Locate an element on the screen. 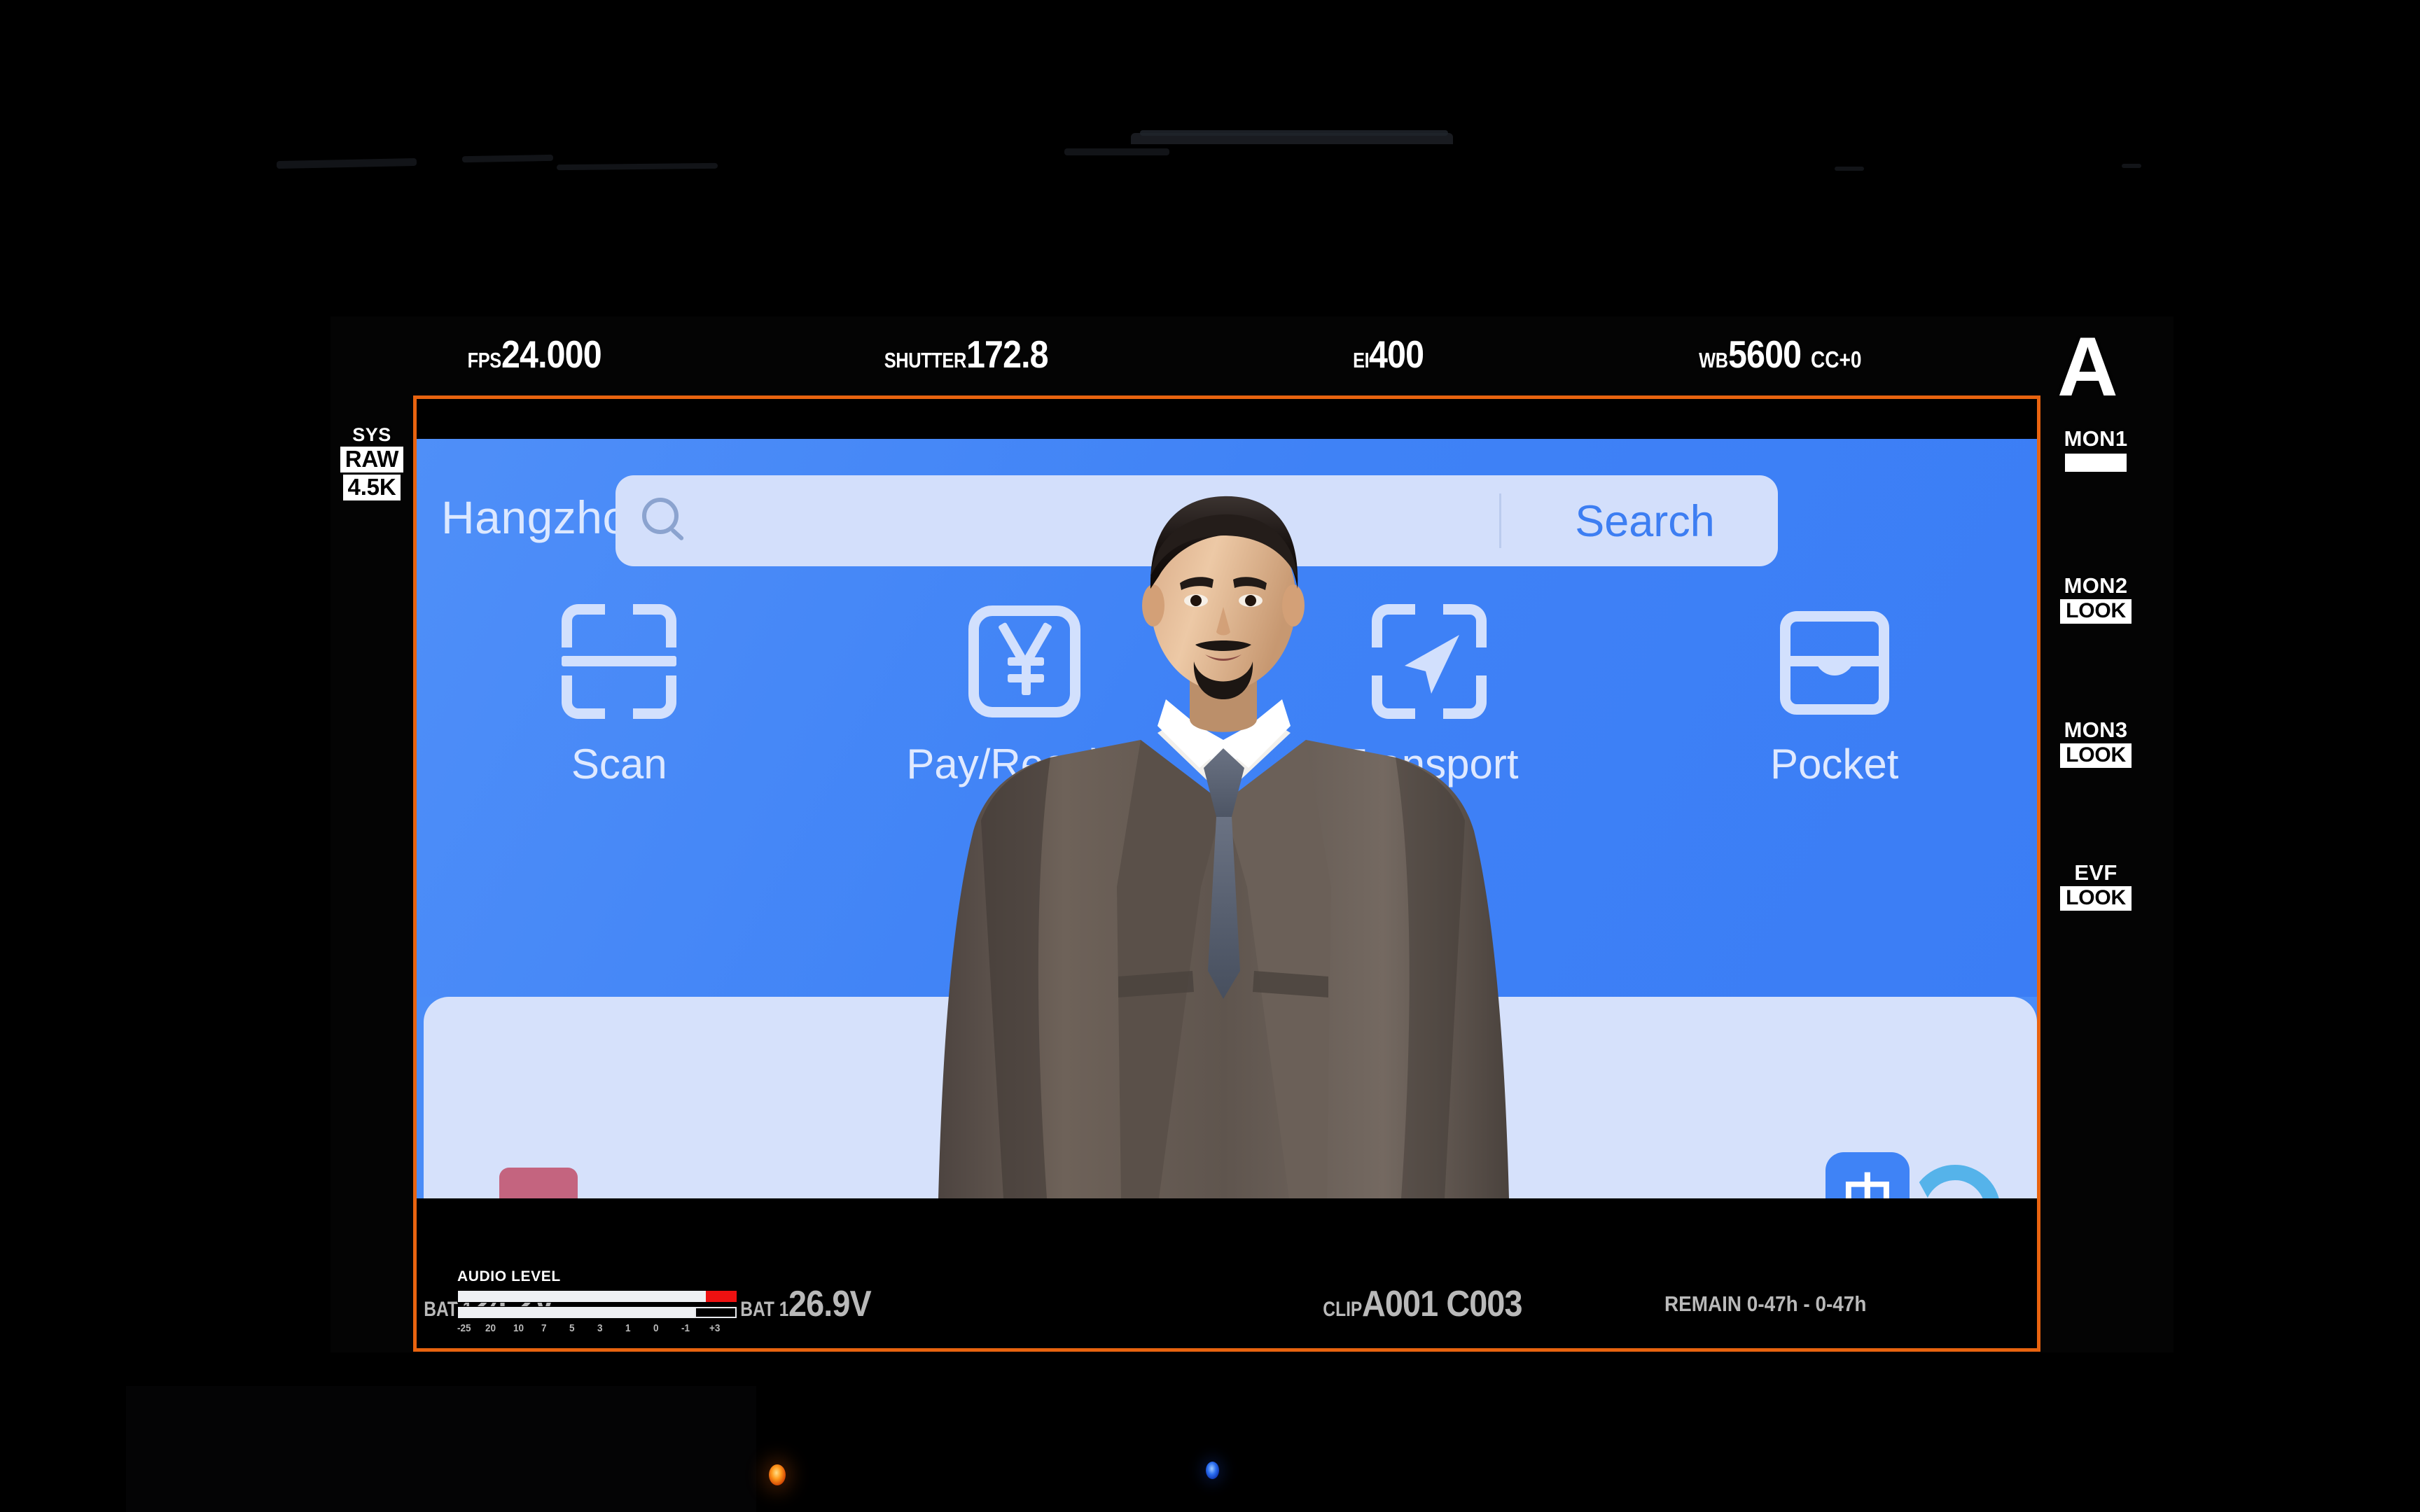 The height and width of the screenshot is (1512, 2420). mon2-label: MON2 is located at coordinates (2096, 585).